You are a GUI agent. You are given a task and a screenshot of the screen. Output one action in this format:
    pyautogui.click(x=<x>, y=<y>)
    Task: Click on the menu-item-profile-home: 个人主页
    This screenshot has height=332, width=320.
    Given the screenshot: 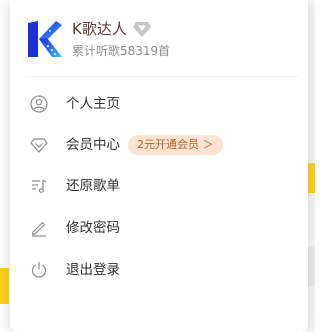 What is the action you would take?
    pyautogui.click(x=159, y=104)
    